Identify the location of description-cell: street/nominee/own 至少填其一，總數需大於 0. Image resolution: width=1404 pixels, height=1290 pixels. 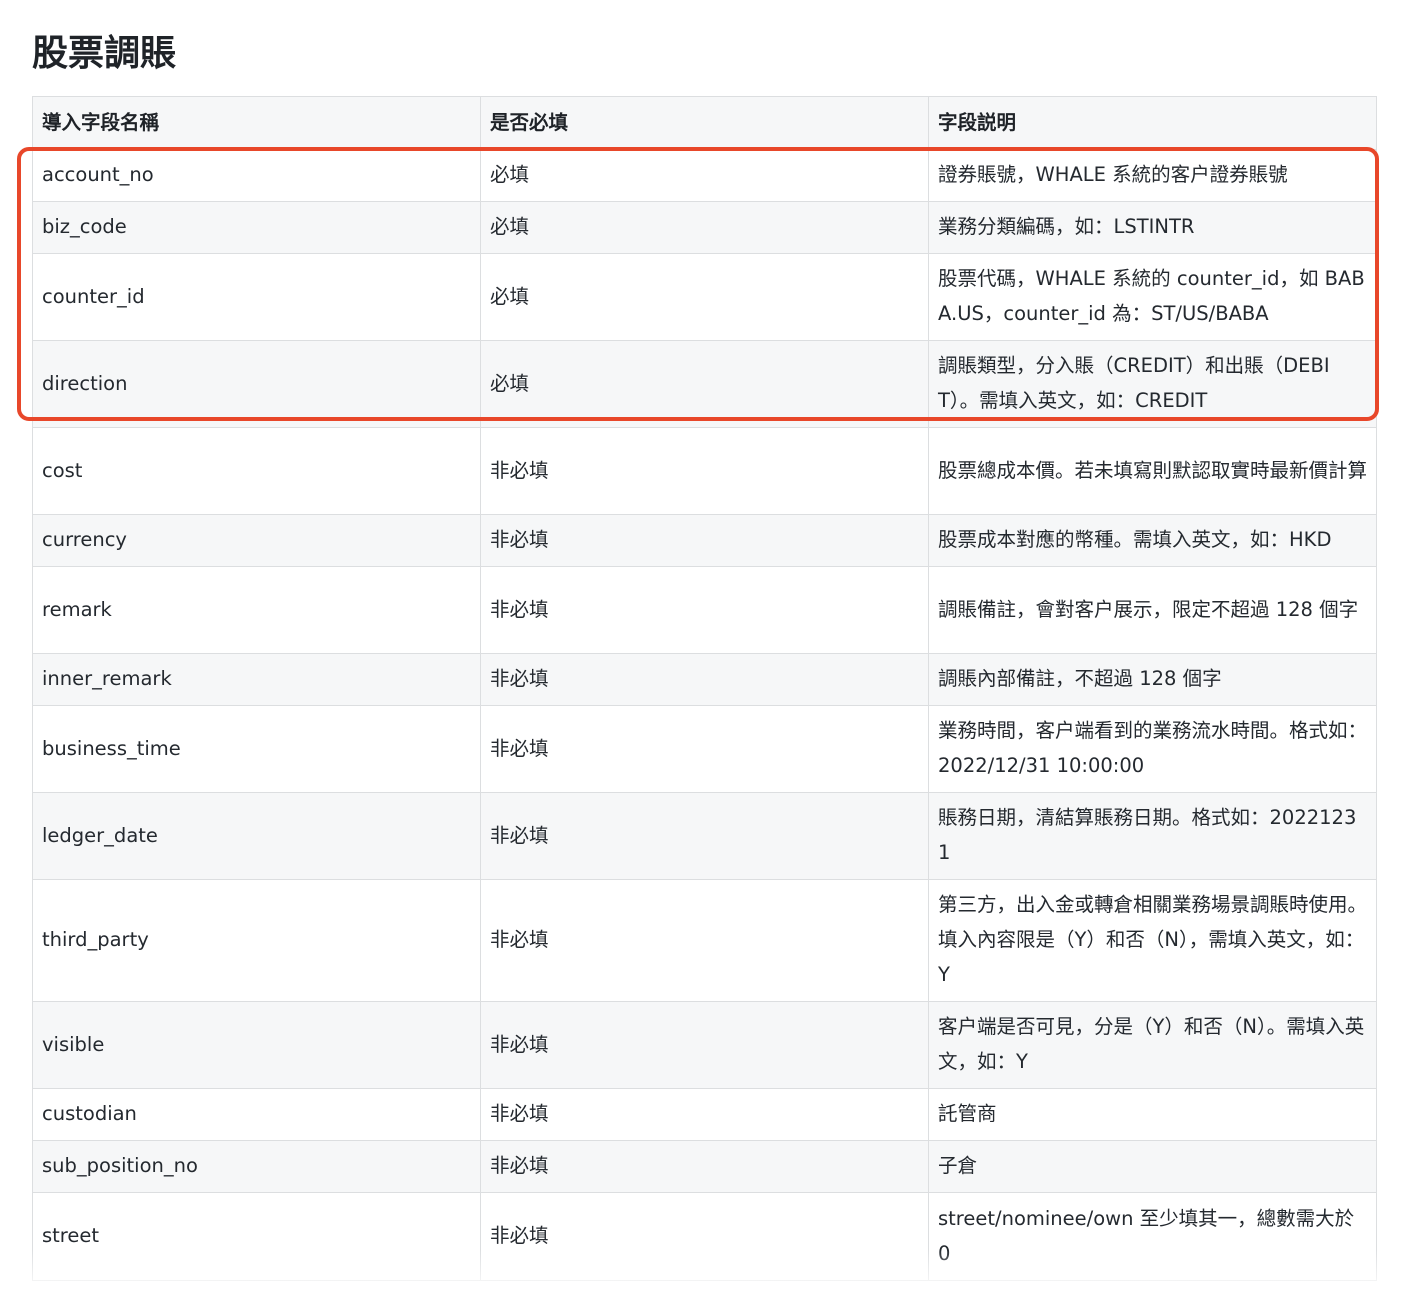
(1152, 1236).